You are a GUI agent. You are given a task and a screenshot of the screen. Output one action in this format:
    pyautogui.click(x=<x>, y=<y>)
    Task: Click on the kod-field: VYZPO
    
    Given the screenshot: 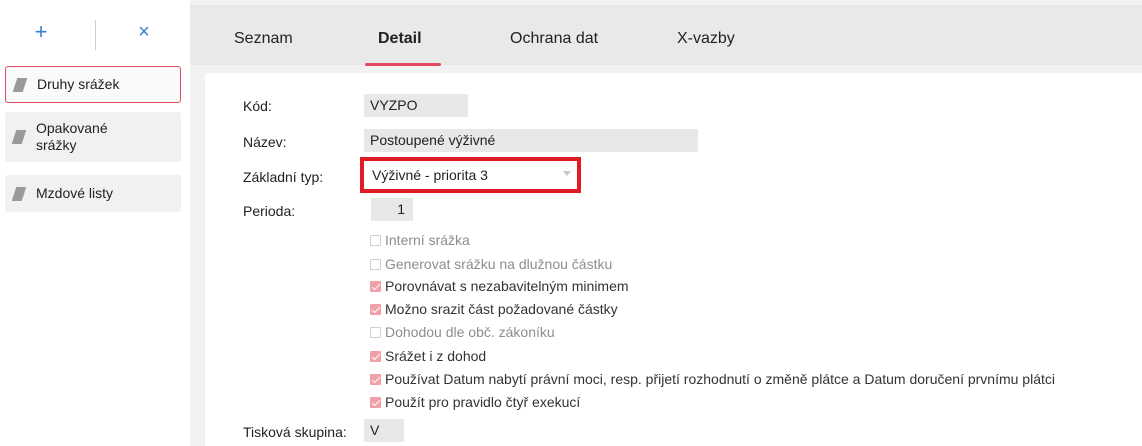 What is the action you would take?
    pyautogui.click(x=416, y=105)
    